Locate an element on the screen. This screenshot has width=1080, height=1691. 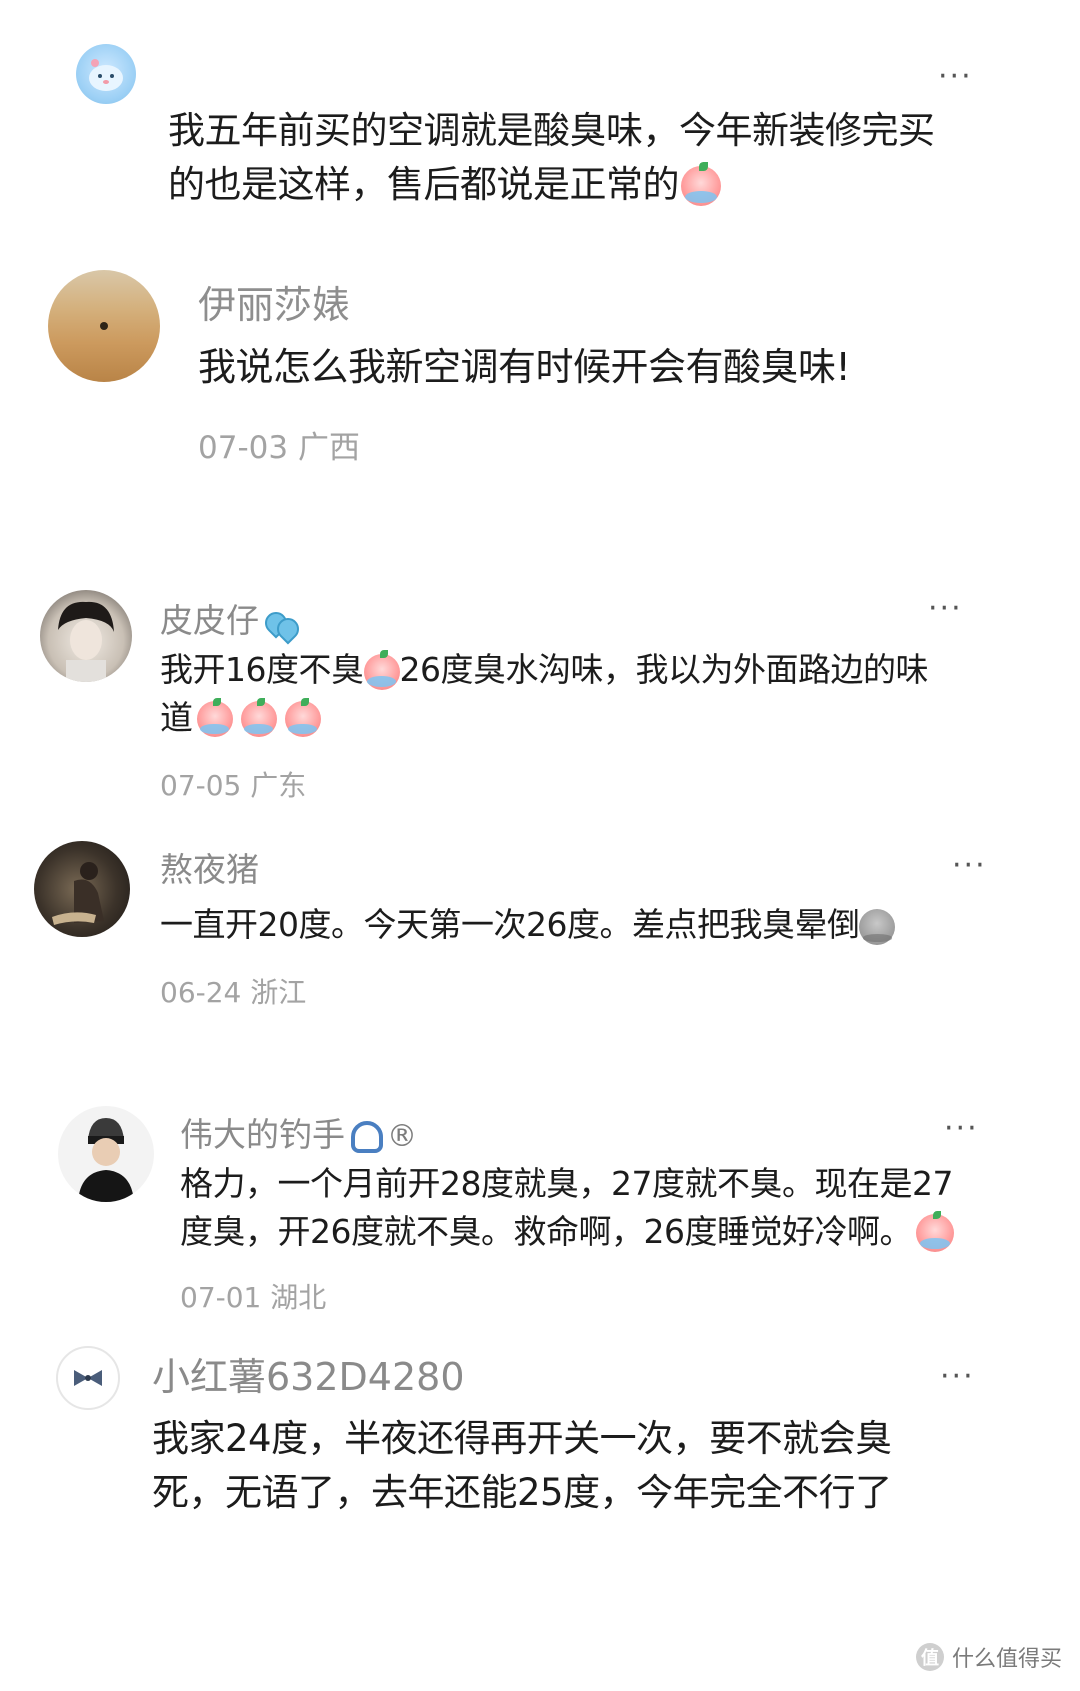
comment-meta: 07-03 广西 is located at coordinates (279, 444).